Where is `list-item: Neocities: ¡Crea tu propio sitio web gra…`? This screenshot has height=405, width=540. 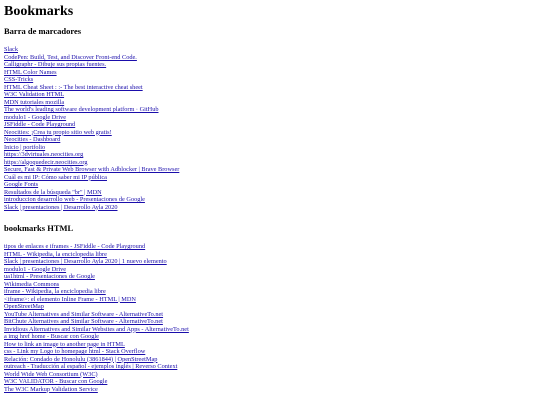 list-item: Neocities: ¡Crea tu propio sitio web gra… is located at coordinates (270, 133).